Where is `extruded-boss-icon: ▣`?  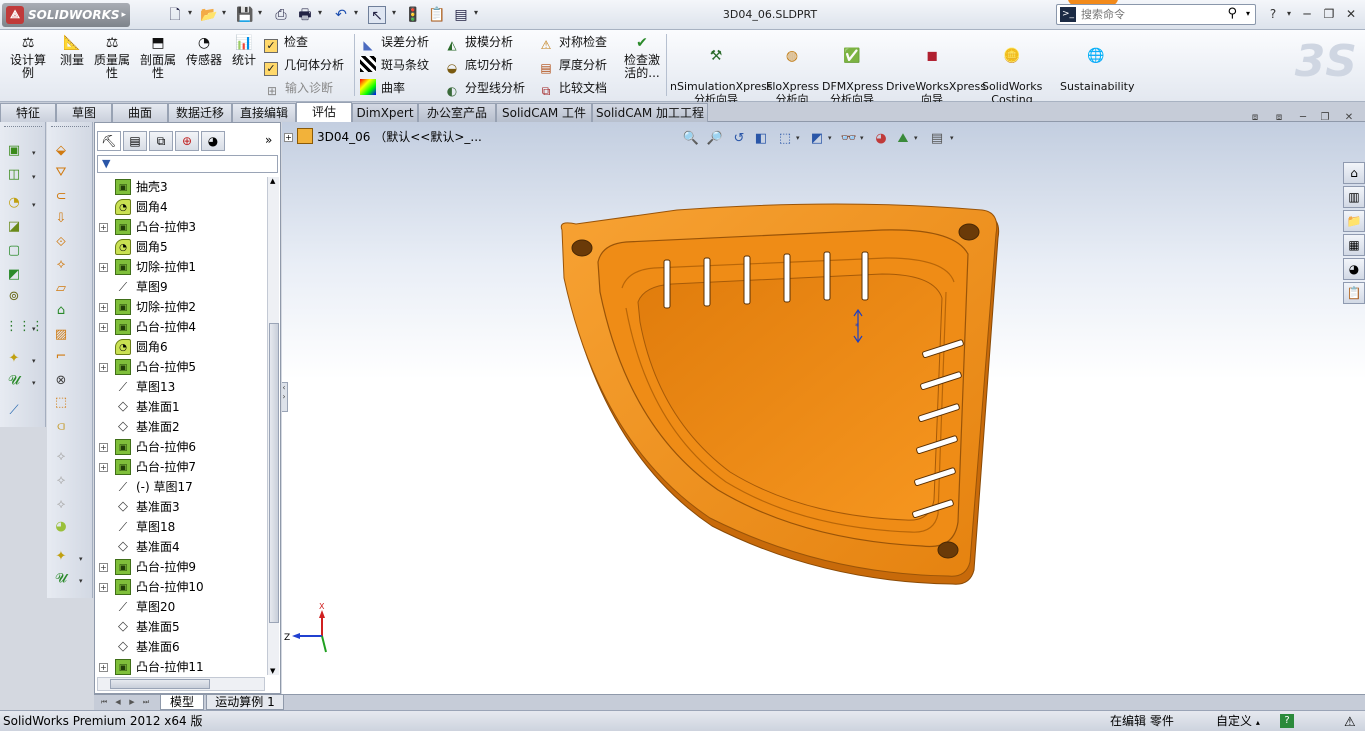
extruded-boss-icon: ▣ is located at coordinates (14, 151).